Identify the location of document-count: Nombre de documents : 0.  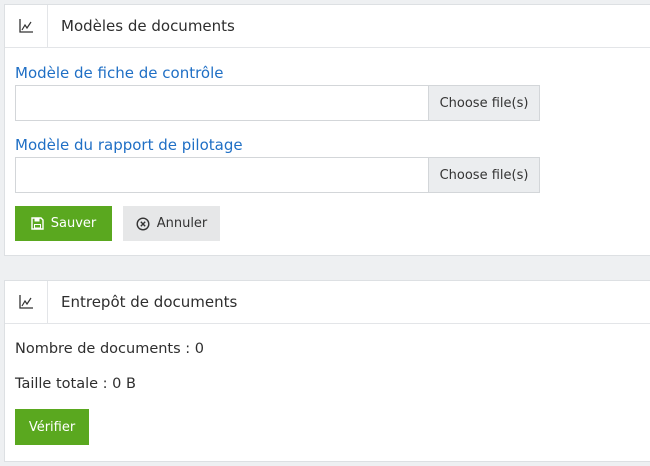
(109, 349).